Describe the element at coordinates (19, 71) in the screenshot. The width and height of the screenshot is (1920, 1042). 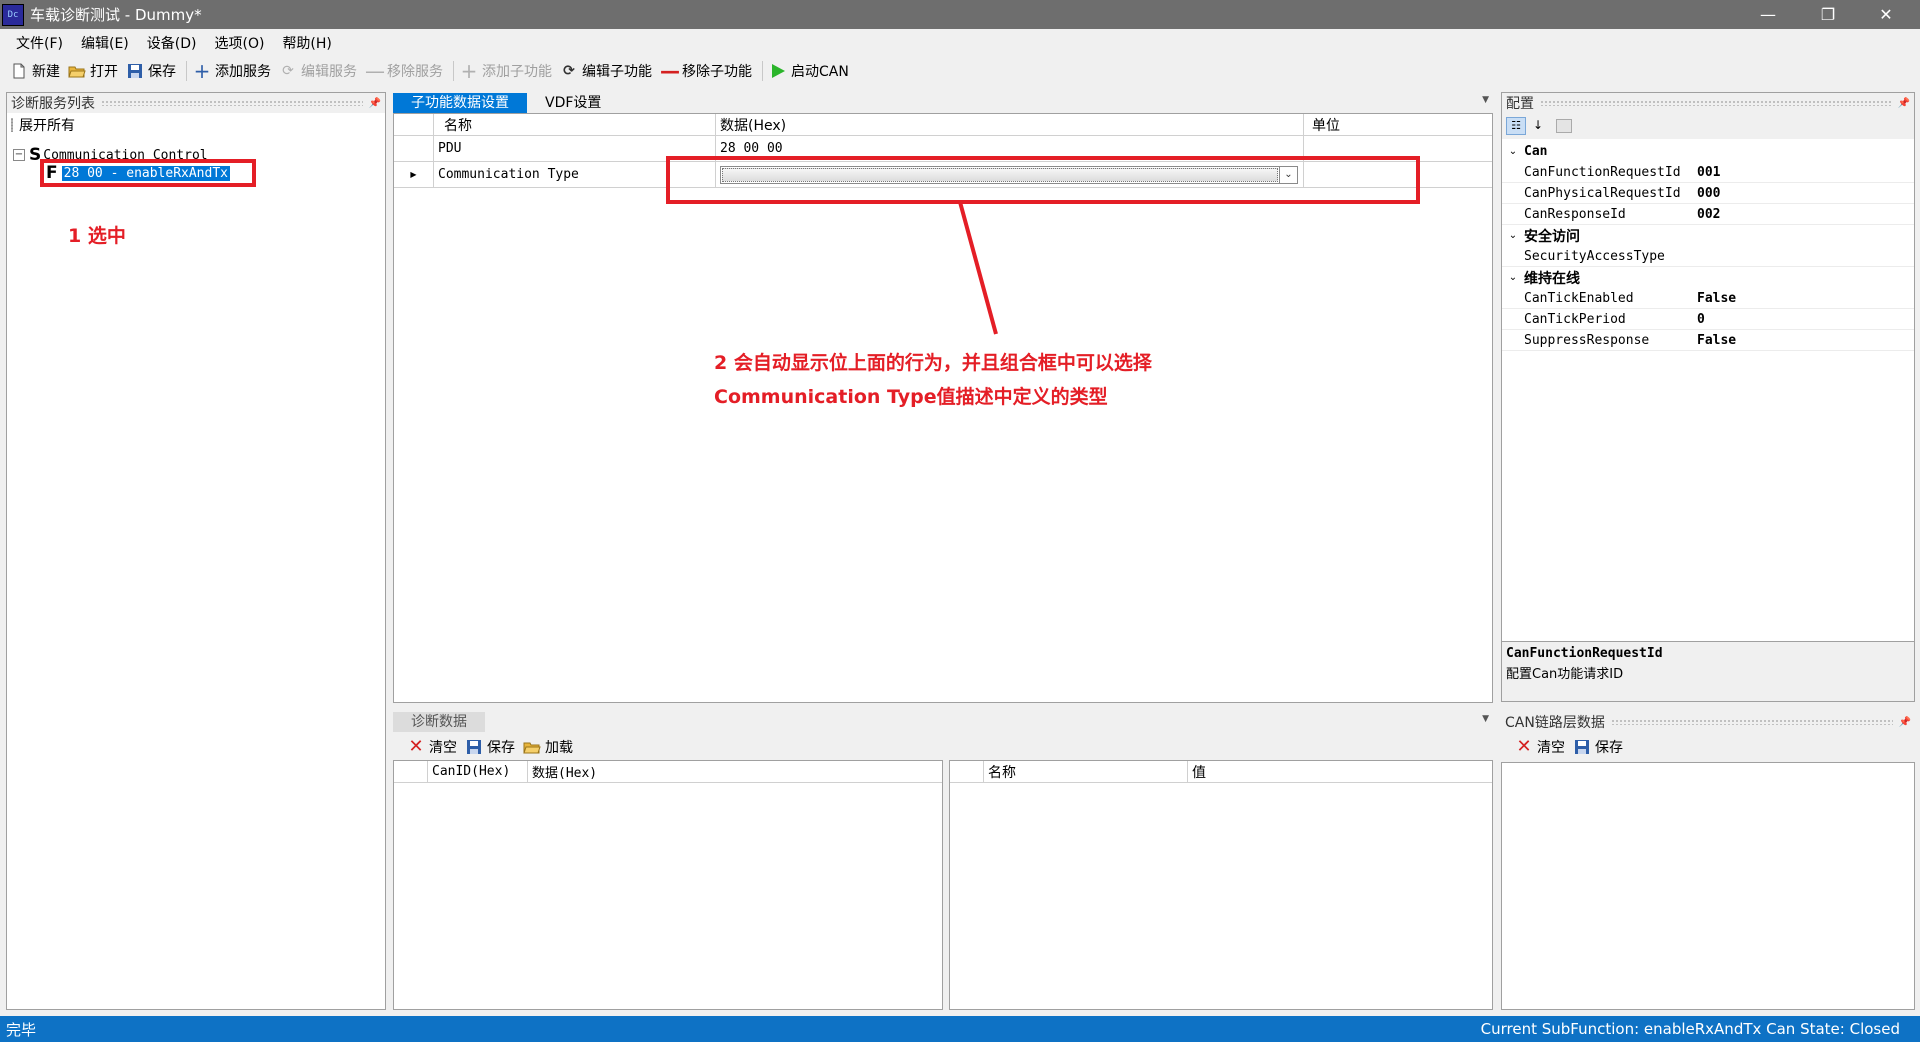
I see `new-file-icon` at that location.